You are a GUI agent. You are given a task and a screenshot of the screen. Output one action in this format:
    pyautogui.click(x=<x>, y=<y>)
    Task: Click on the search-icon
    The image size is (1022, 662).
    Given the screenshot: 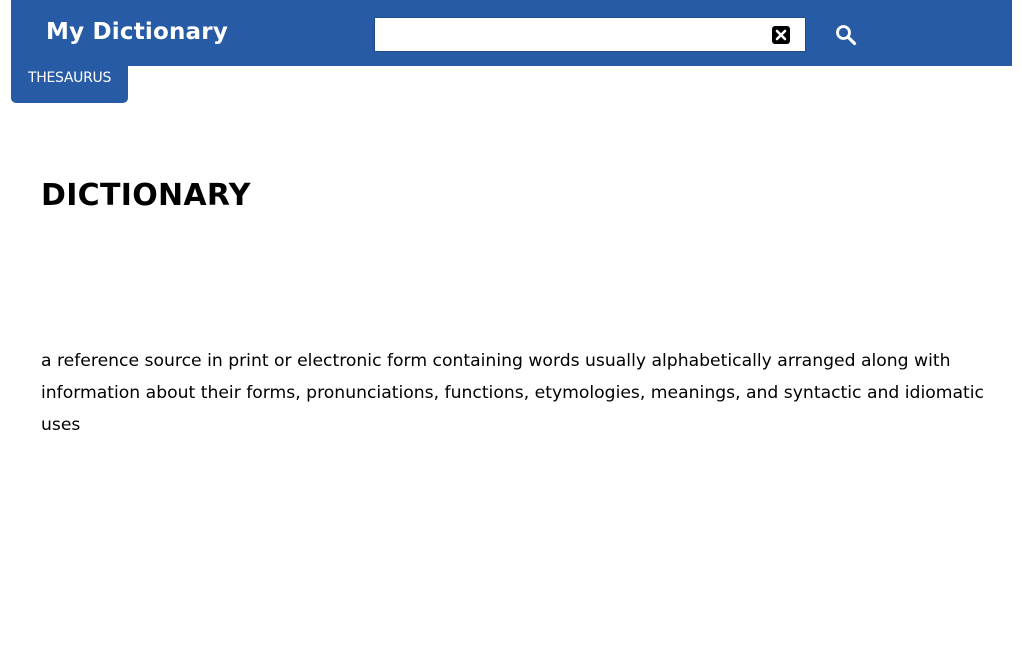 What is the action you would take?
    pyautogui.click(x=846, y=35)
    